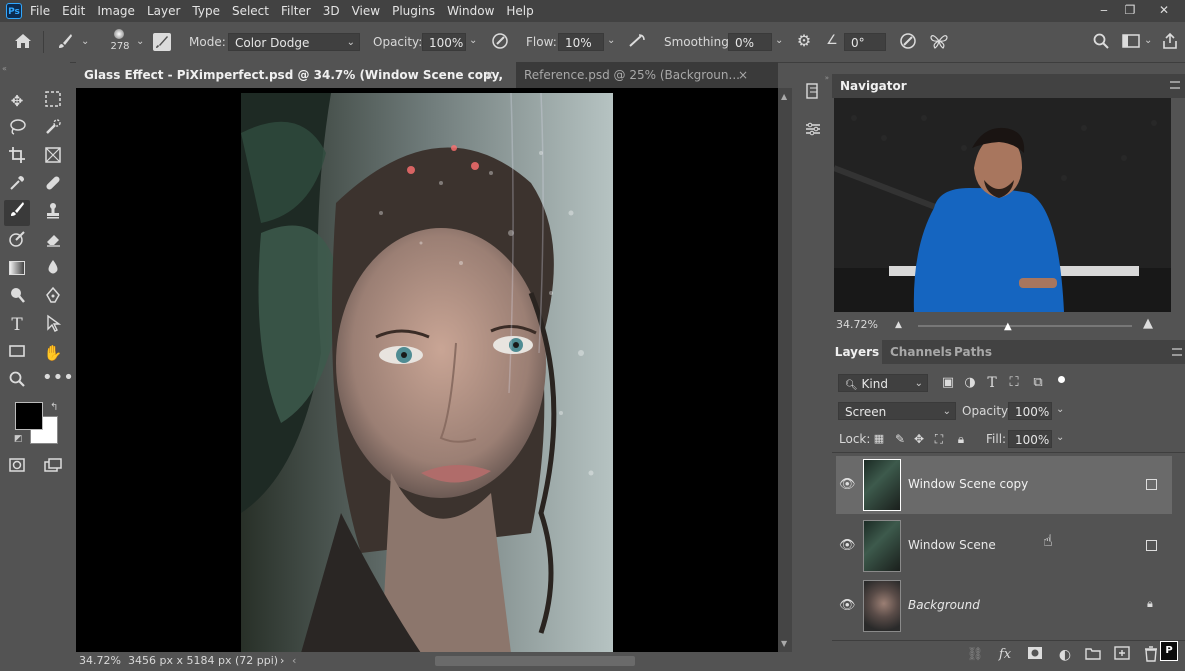 The width and height of the screenshot is (1185, 671). Describe the element at coordinates (921, 352) in the screenshot. I see `tab-channels: Channels` at that location.